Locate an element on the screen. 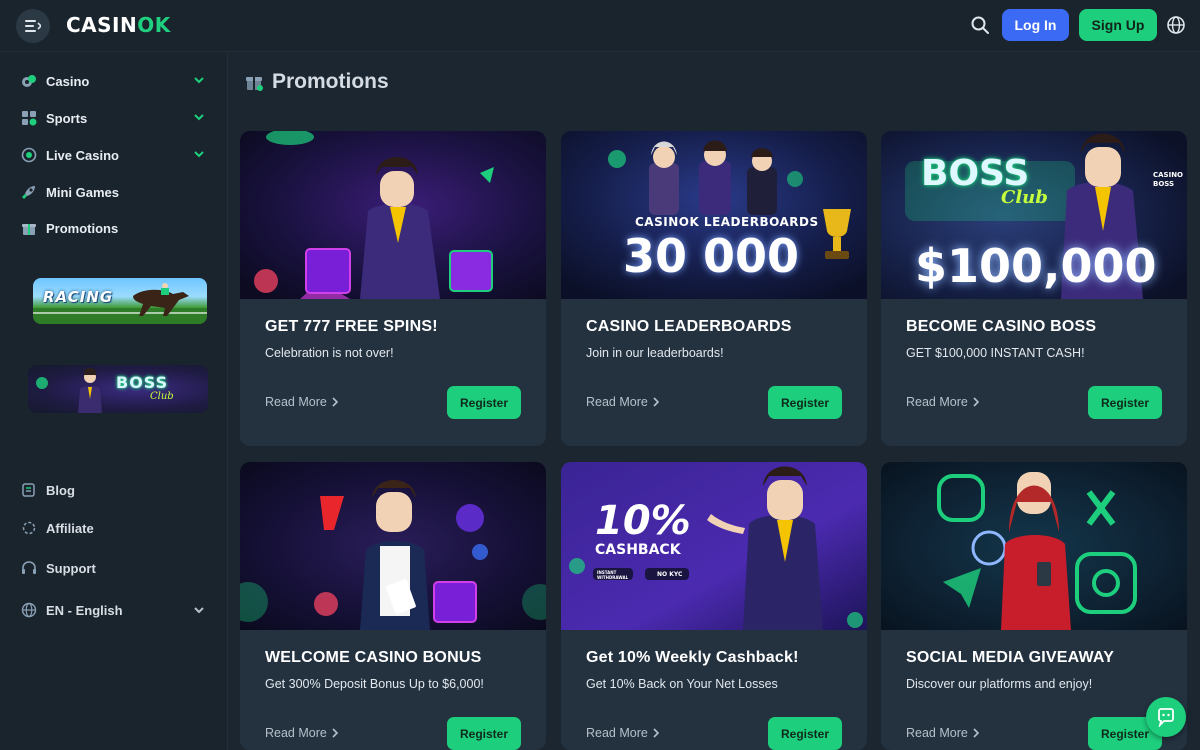 This screenshot has height=750, width=1200. top-header: CASINOK Log In Sign Up is located at coordinates (600, 26).